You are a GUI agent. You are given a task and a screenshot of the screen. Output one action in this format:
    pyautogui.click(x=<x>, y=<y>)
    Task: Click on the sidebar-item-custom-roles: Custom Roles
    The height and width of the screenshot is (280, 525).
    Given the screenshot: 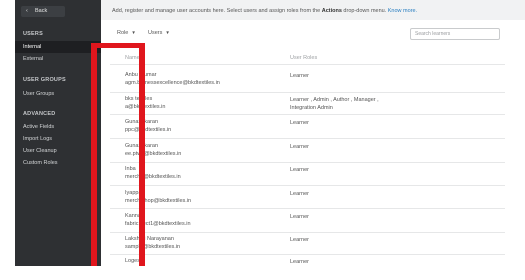 What is the action you would take?
    pyautogui.click(x=58, y=163)
    